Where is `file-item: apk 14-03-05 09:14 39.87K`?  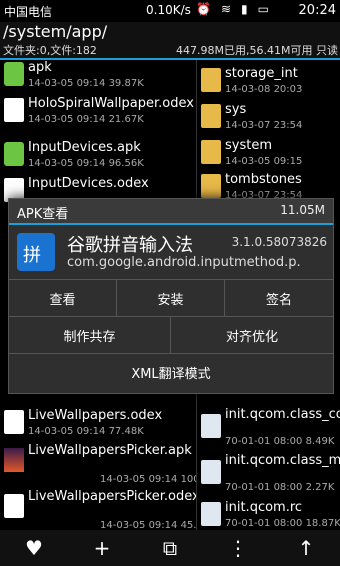
file-item: apk 14-03-05 09:14 39.87K is located at coordinates (98, 79).